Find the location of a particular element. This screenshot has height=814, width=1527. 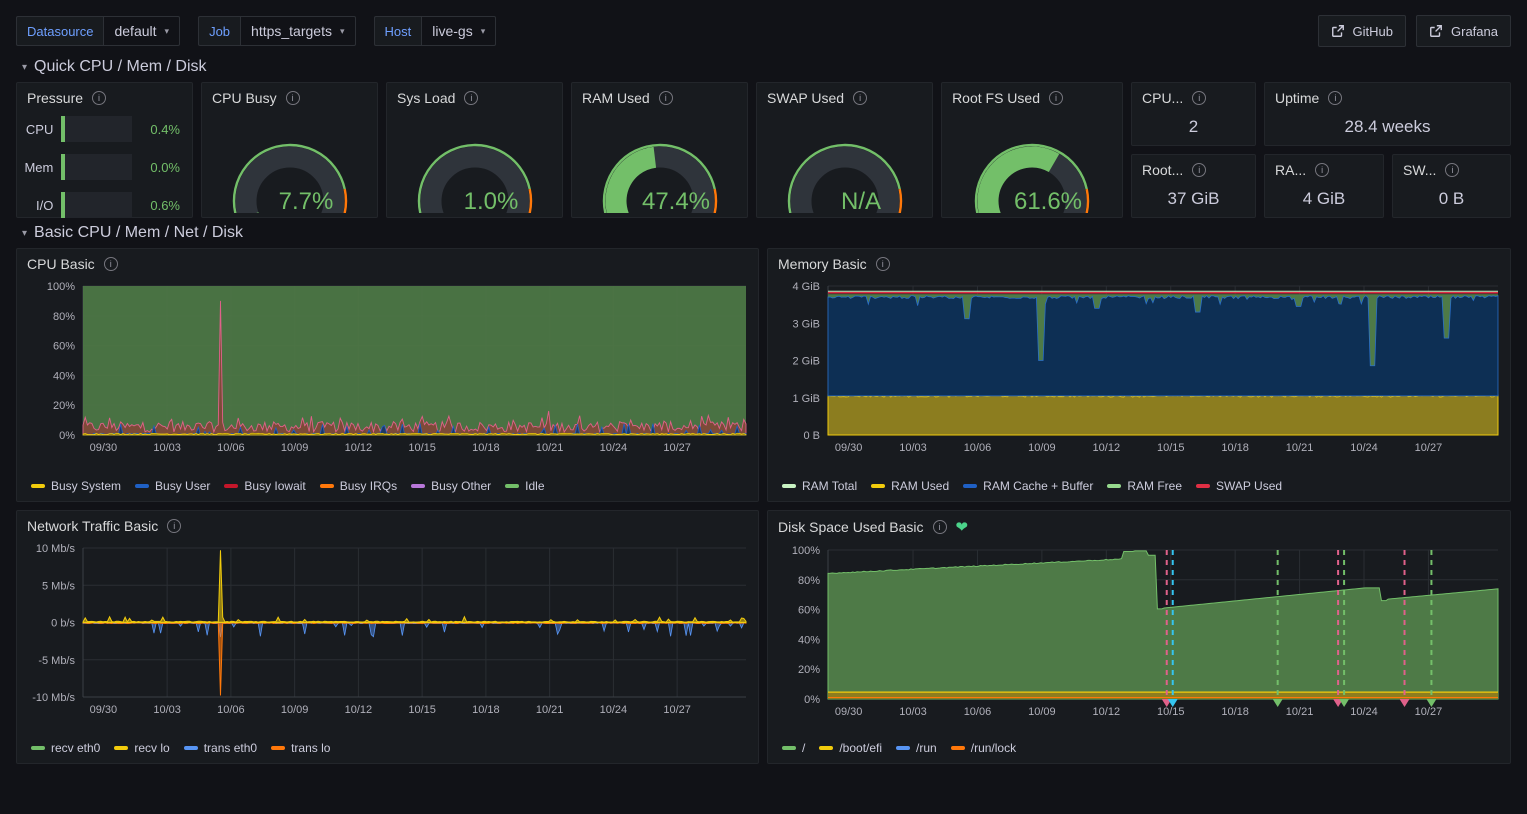

panel-title-ram-total: RA... i is located at coordinates (1324, 167).